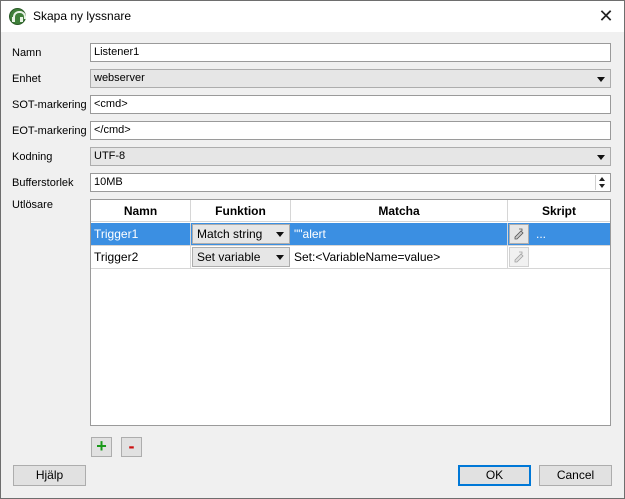 The height and width of the screenshot is (499, 625). I want to click on unit-label: Enhet, so click(26, 79).